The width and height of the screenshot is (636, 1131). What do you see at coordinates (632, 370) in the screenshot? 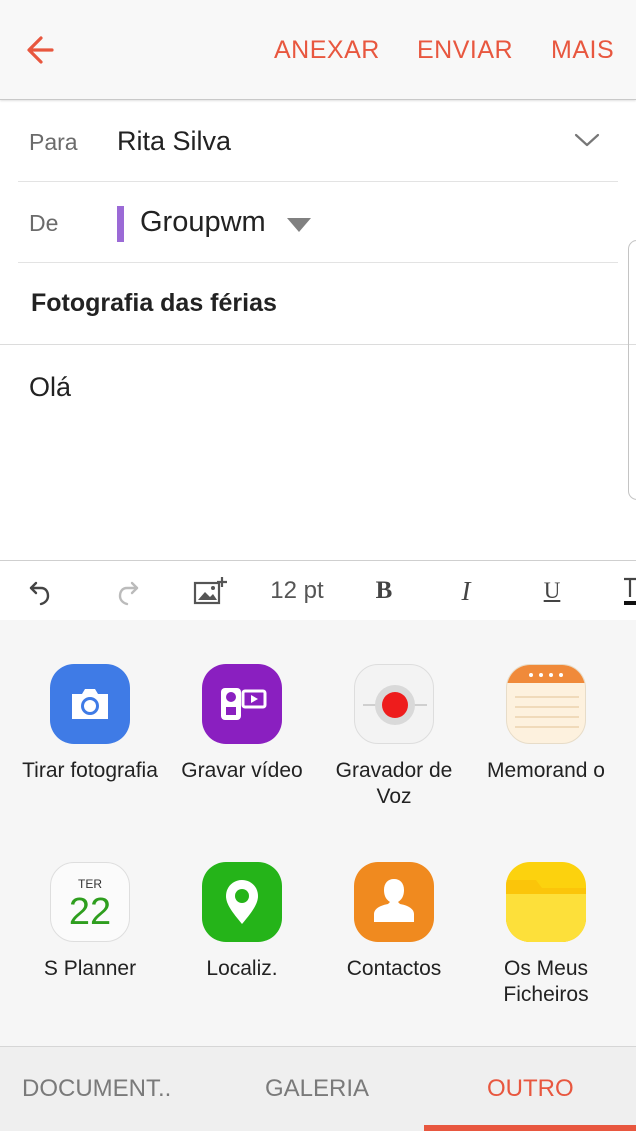
I see `scroll-indicator` at bounding box center [632, 370].